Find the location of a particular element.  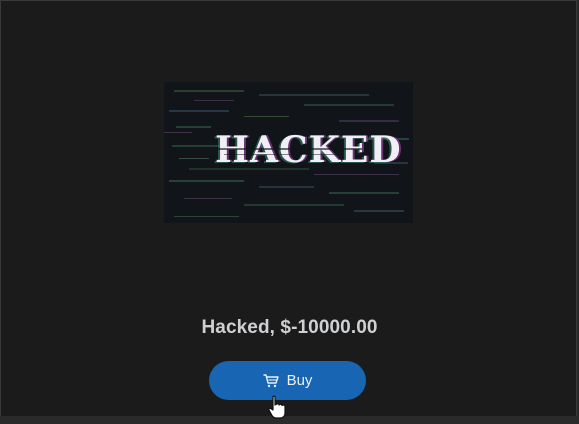

hacked-glitch-image: HACKED HACKED HACKED is located at coordinates (288, 152).